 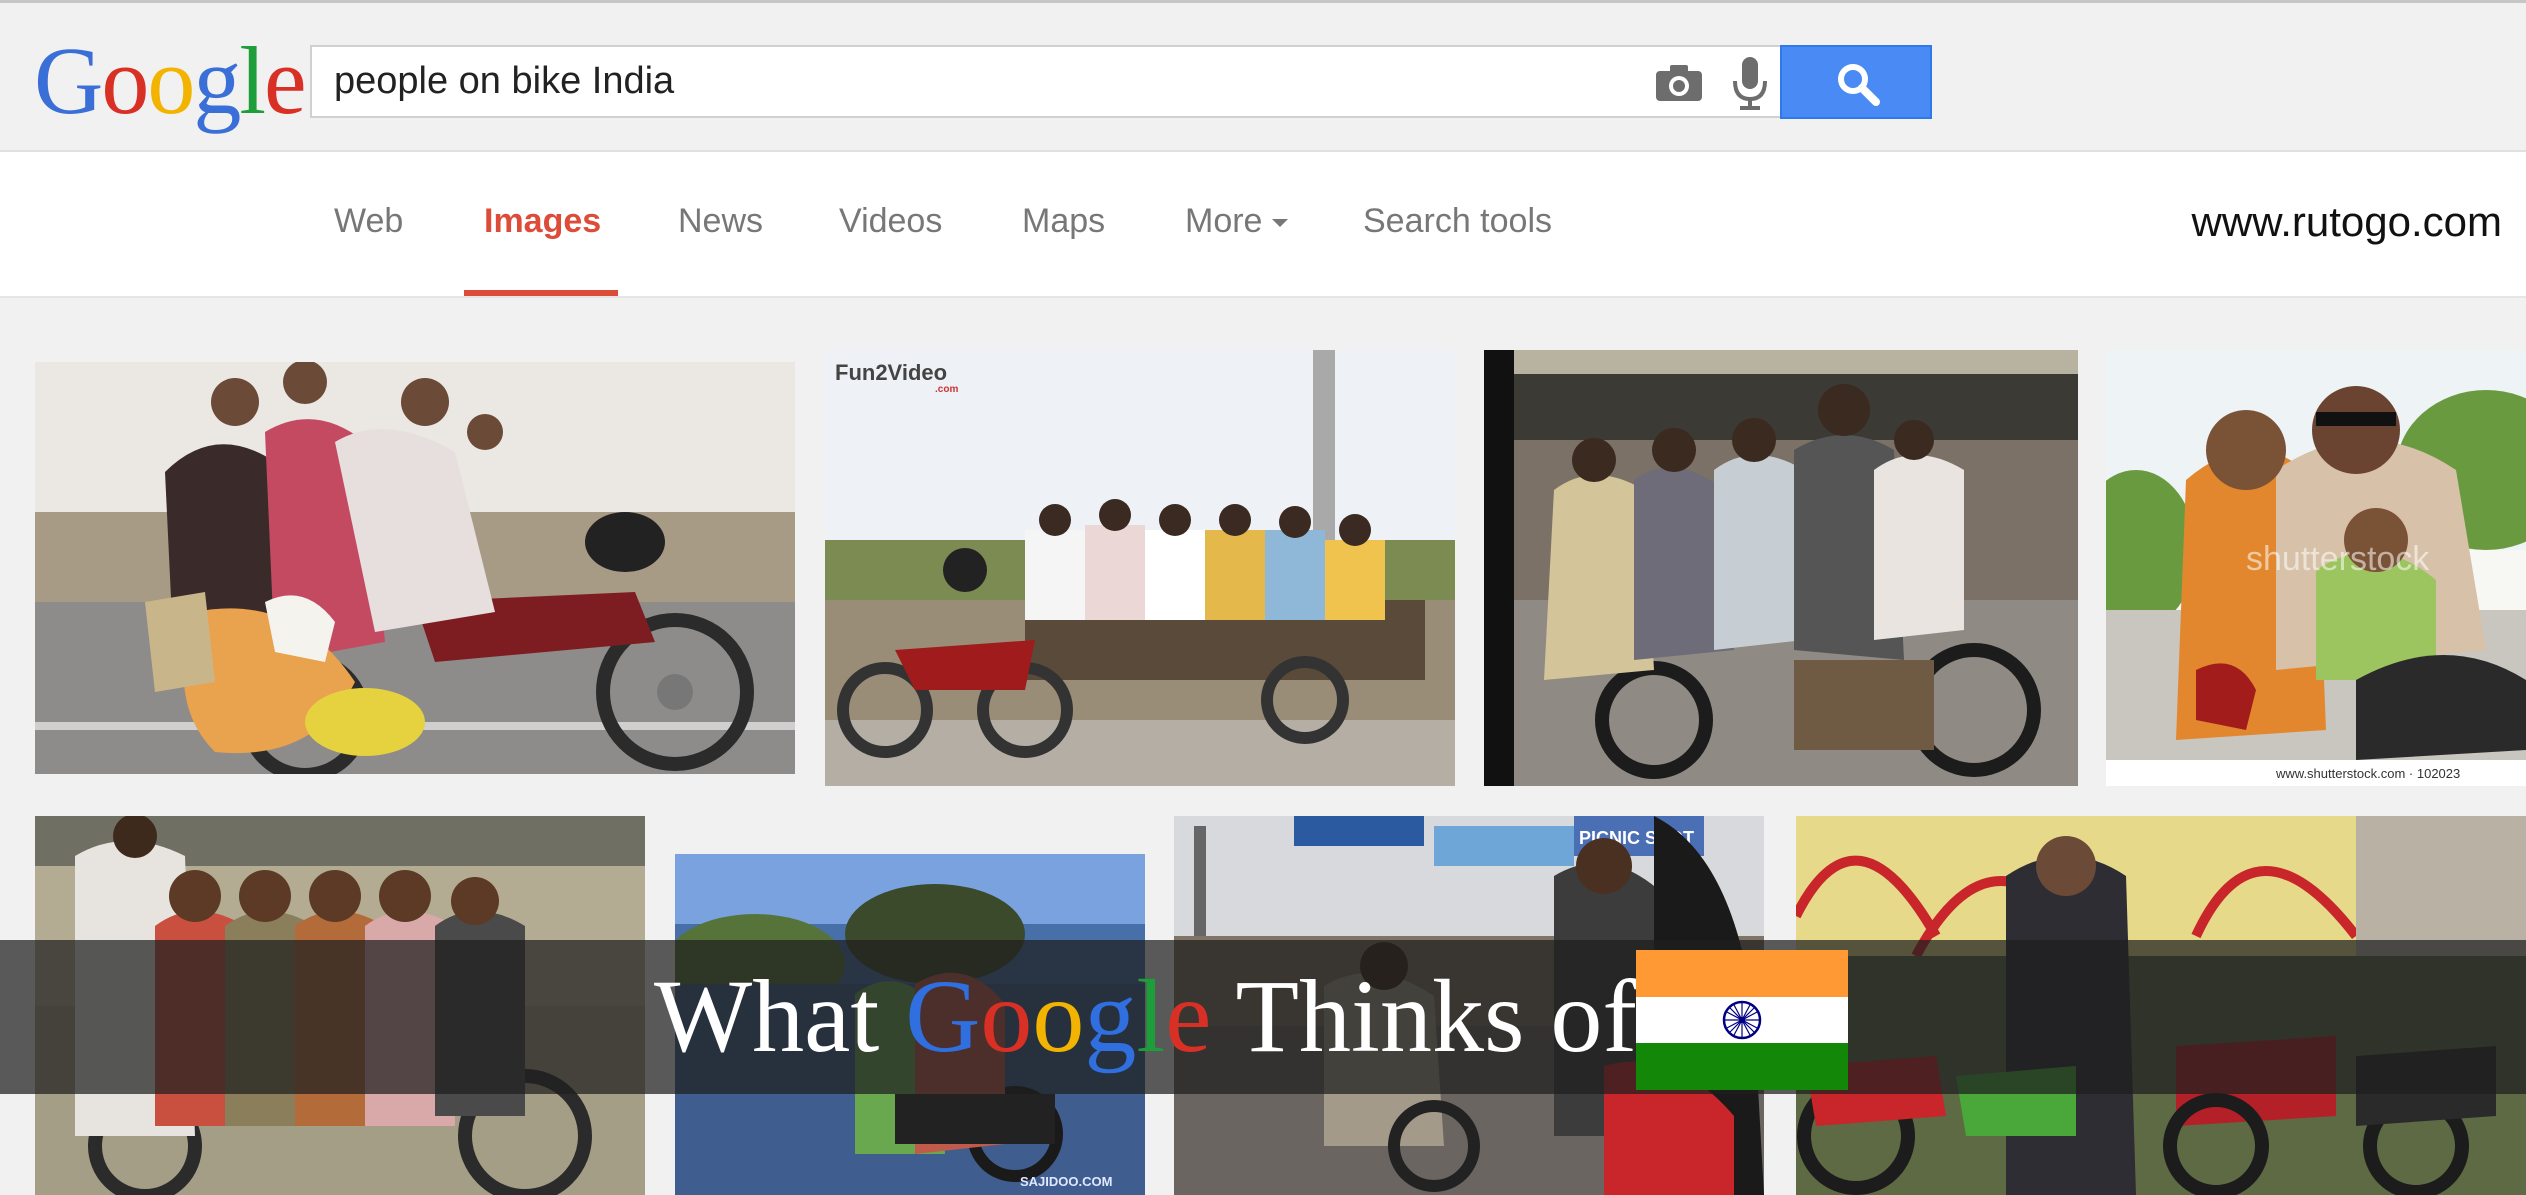 I want to click on google-logo: Google, so click(x=170, y=80).